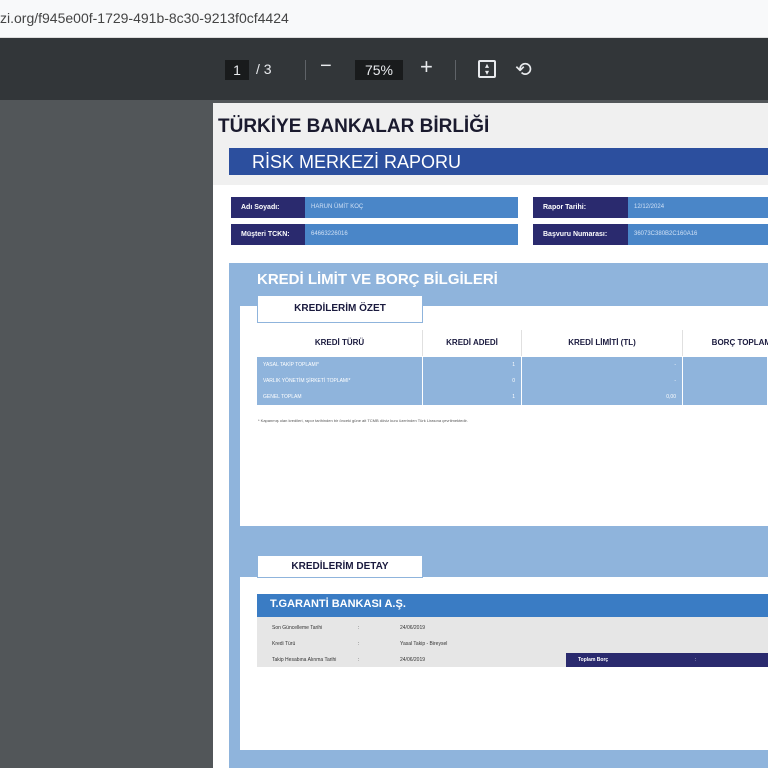 This screenshot has width=768, height=768. What do you see at coordinates (424, 644) in the screenshot?
I see `detail-value: Yasal Takip - Bireysel` at bounding box center [424, 644].